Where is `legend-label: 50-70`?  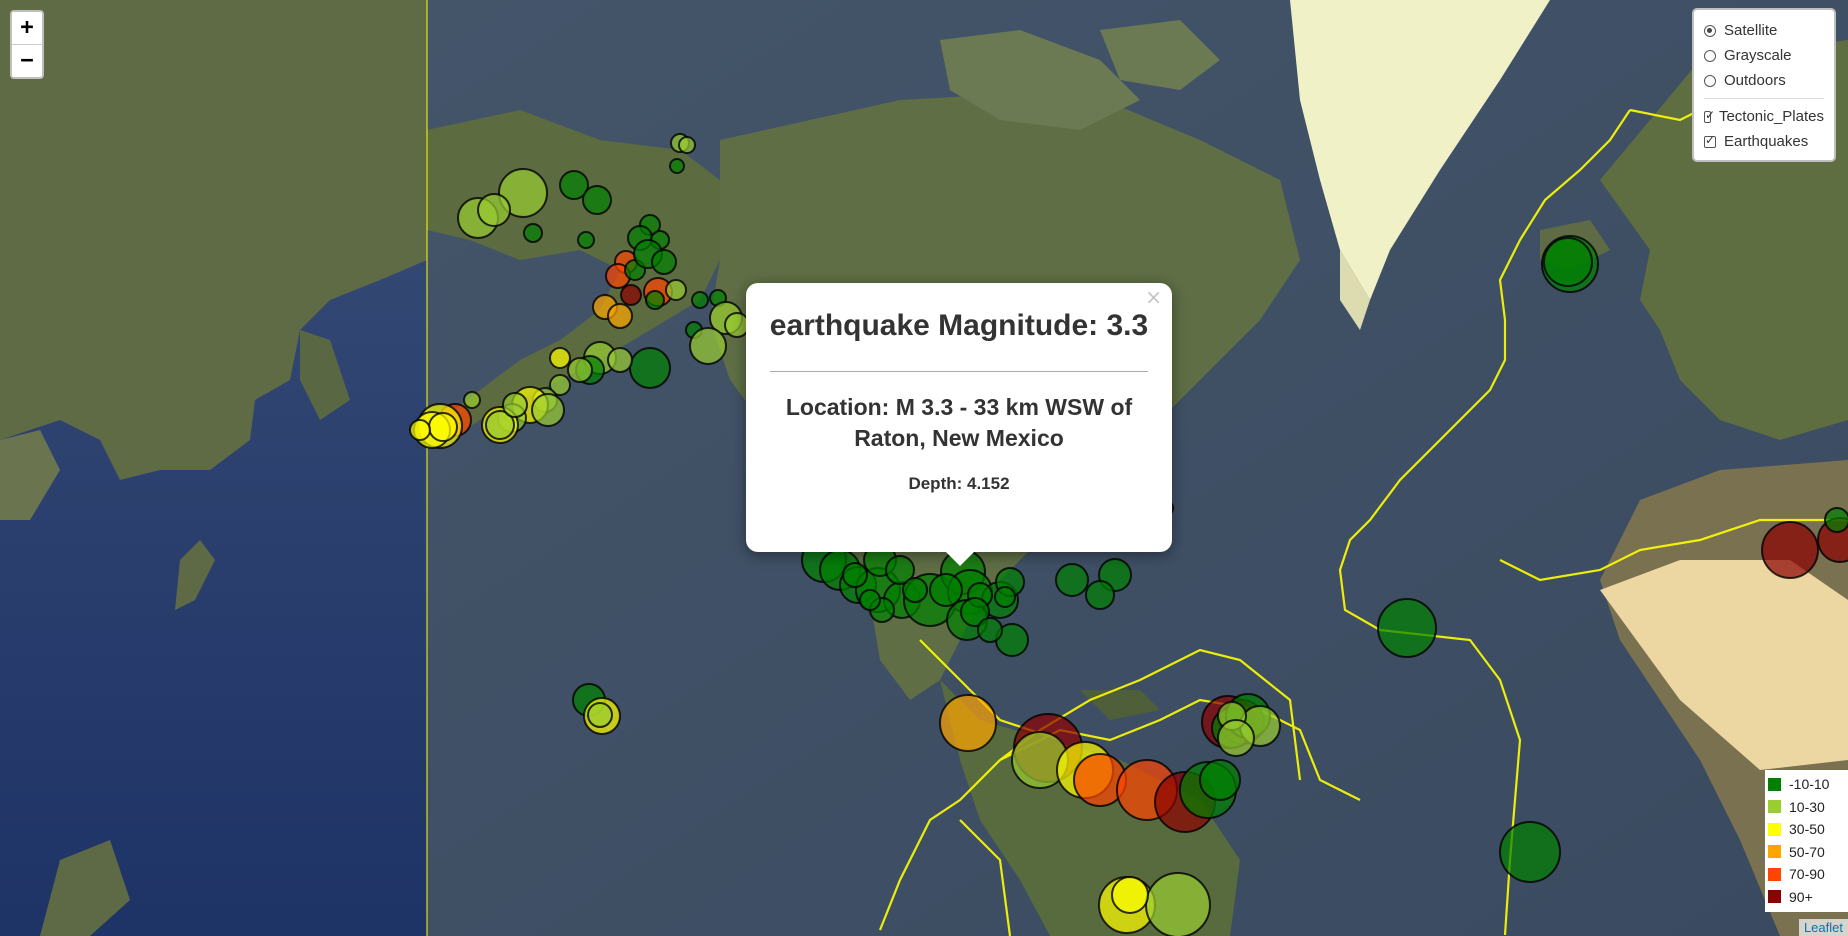 legend-label: 50-70 is located at coordinates (1807, 851).